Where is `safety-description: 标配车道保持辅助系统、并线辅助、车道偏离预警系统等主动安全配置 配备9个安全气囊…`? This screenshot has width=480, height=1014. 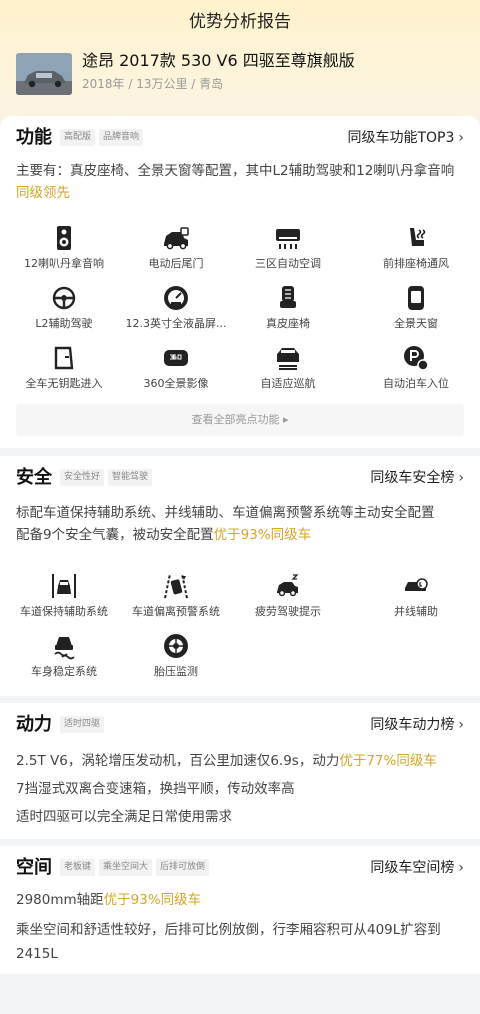 safety-description: 标配车道保持辅助系统、并线辅助、车道偏离预警系统等主动安全配置 配备9个安全气囊… is located at coordinates (240, 524).